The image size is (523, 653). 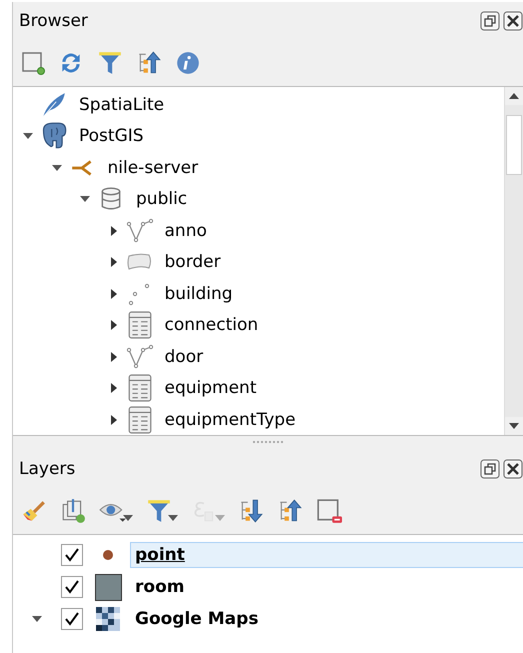 What do you see at coordinates (329, 511) in the screenshot?
I see `remove-layer-icon` at bounding box center [329, 511].